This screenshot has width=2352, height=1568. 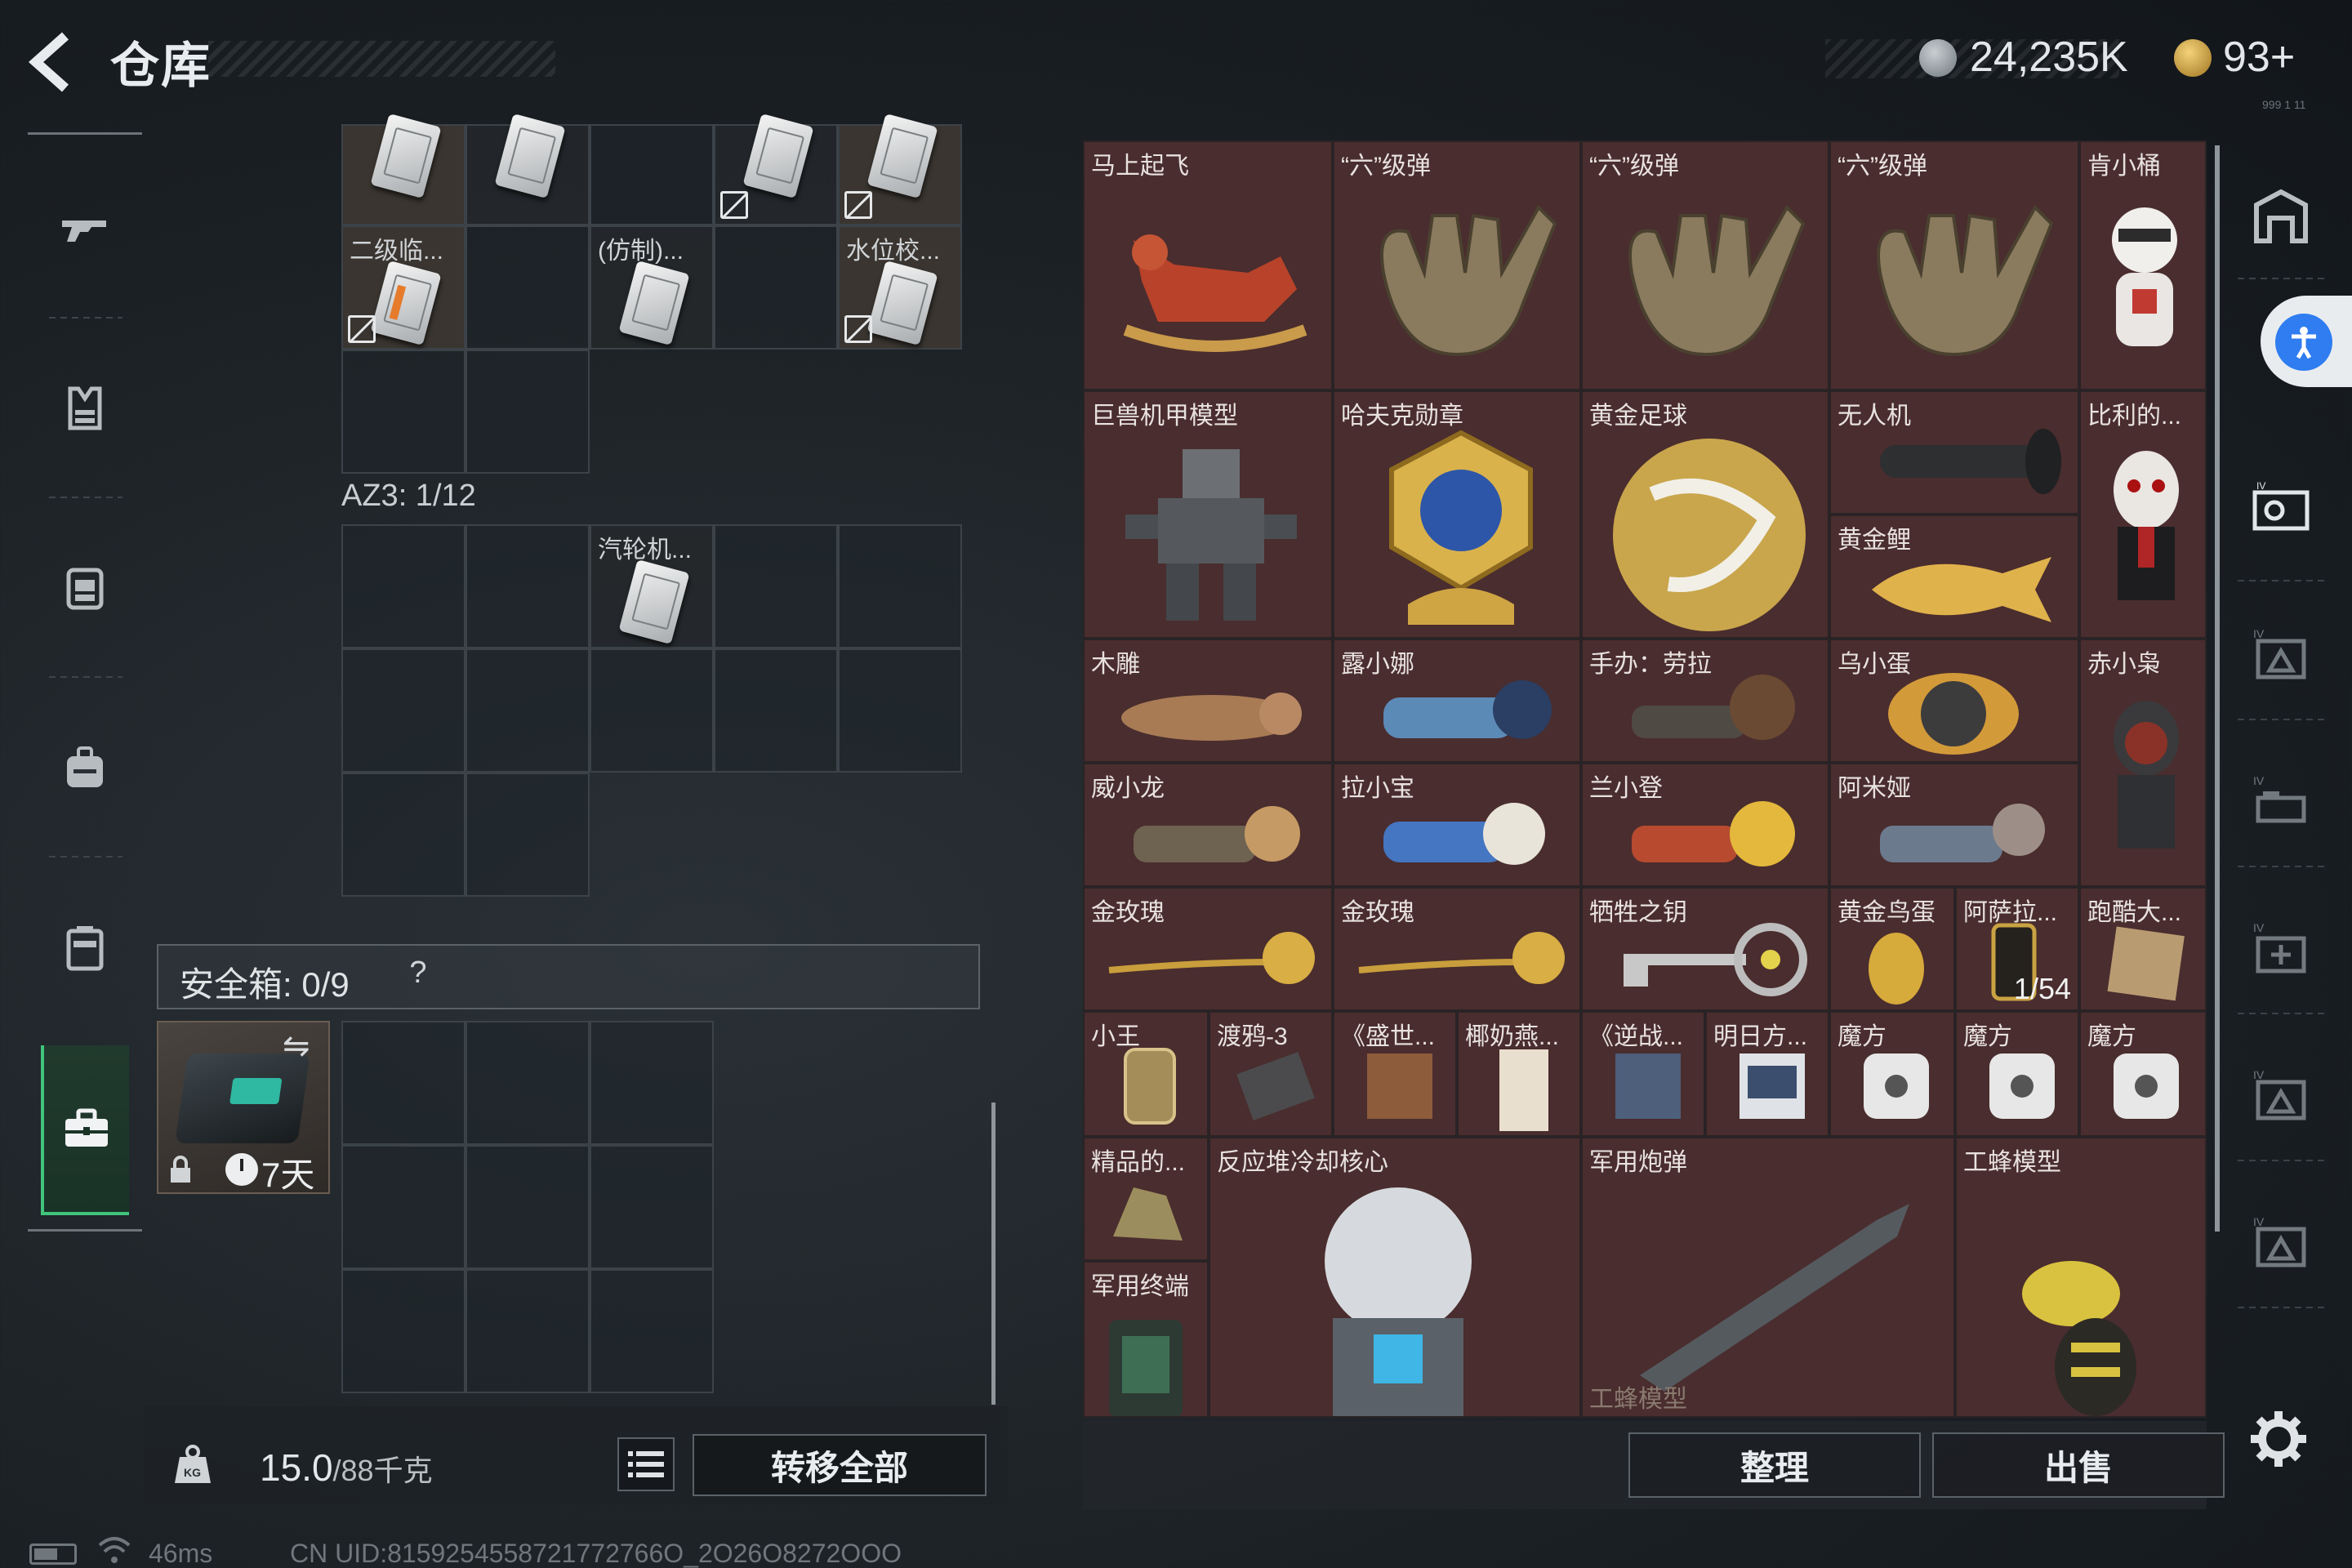 I want to click on stash-item: 马上起飞, so click(x=1208, y=265).